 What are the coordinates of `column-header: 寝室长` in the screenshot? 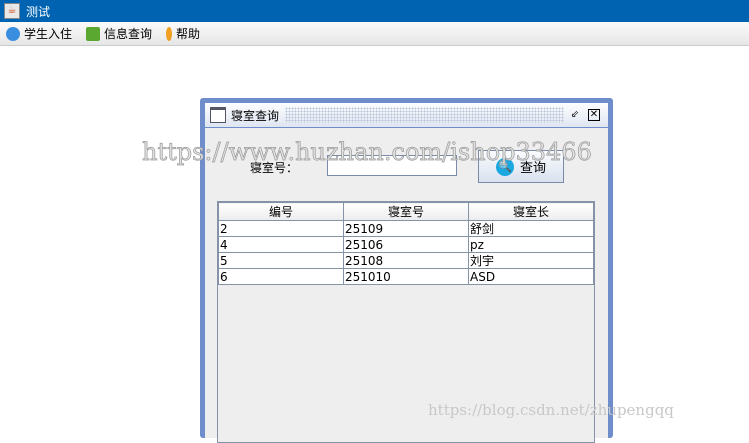 It's located at (531, 211).